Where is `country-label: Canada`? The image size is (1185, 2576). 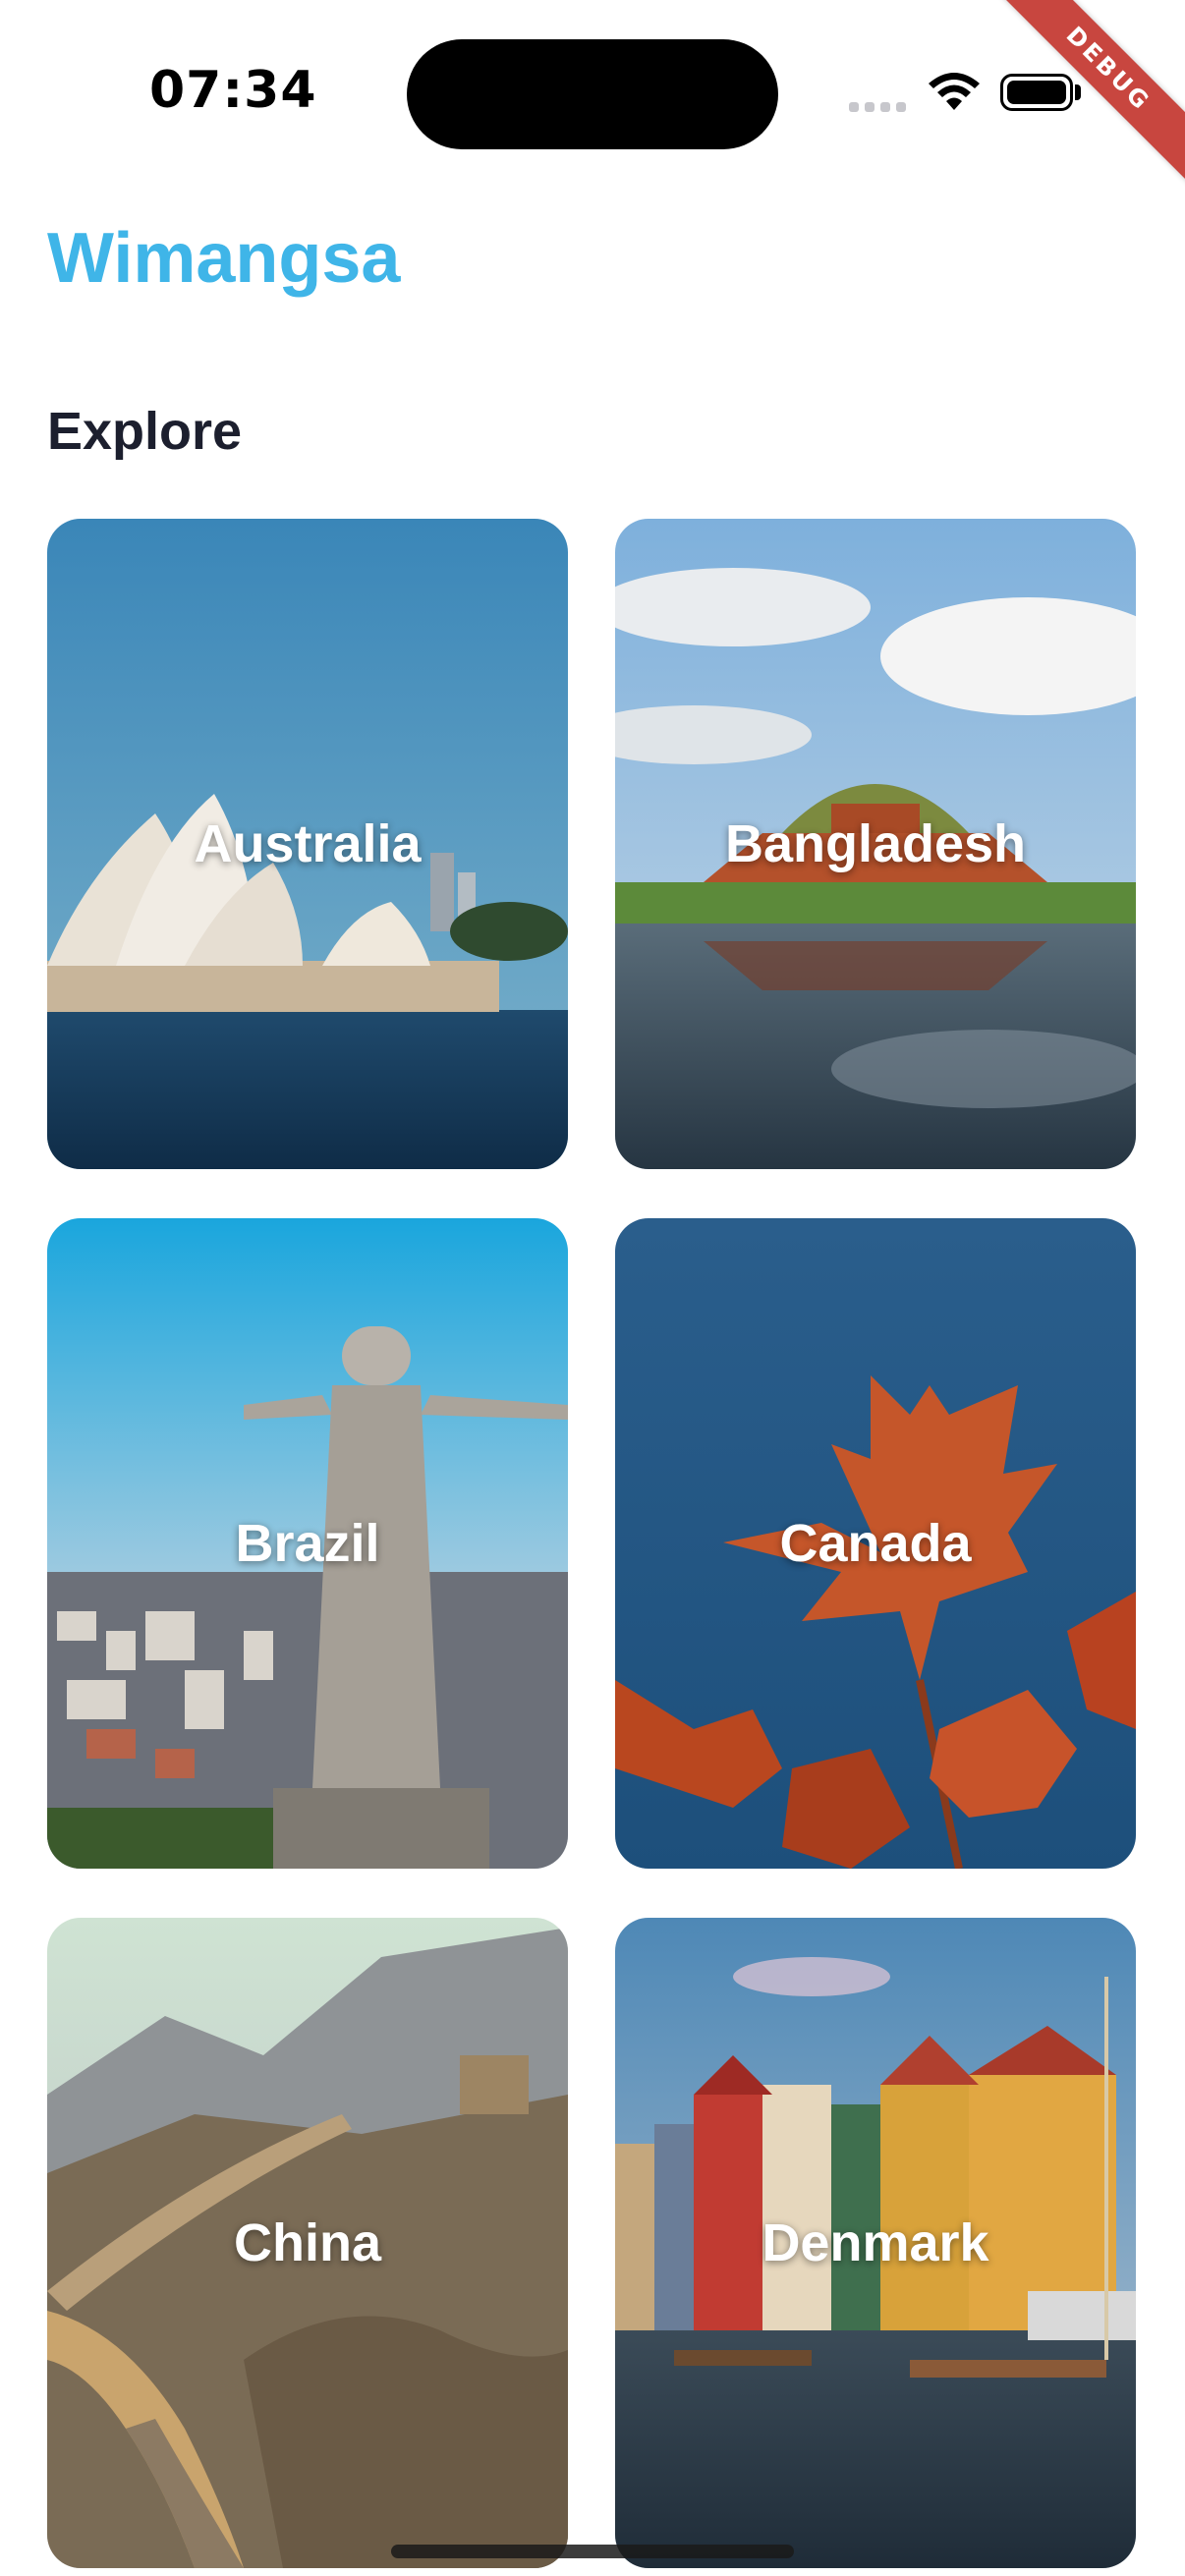
country-label: Canada is located at coordinates (876, 1543).